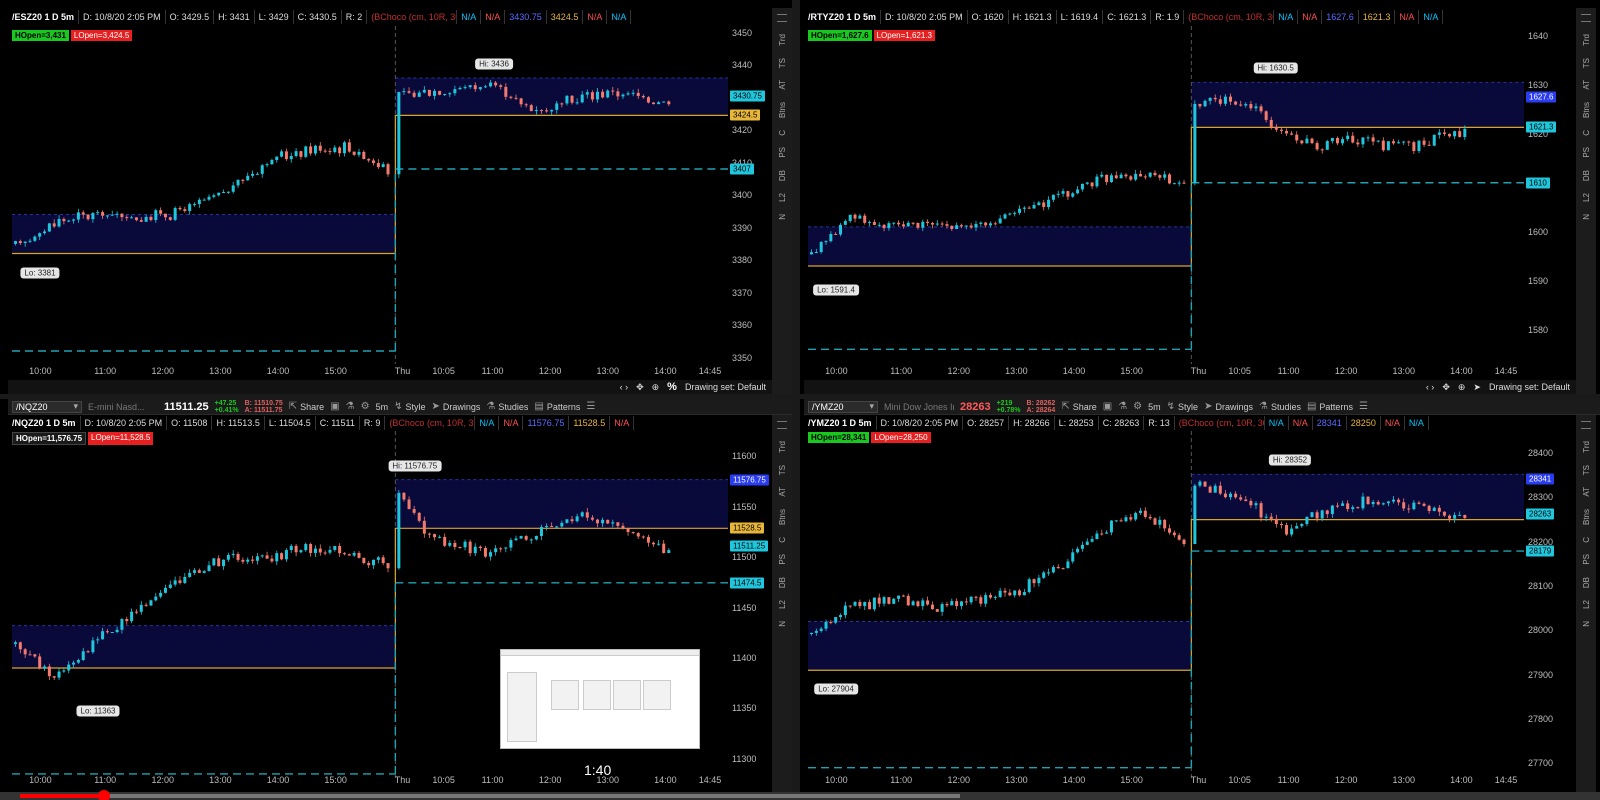  What do you see at coordinates (672, 387) in the screenshot?
I see `percent-toggle: %` at bounding box center [672, 387].